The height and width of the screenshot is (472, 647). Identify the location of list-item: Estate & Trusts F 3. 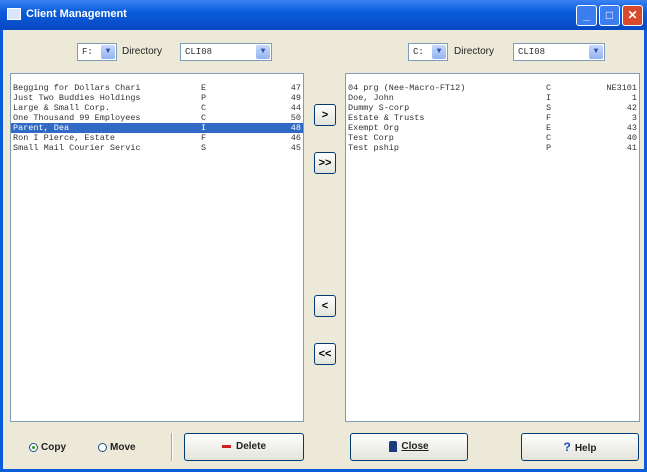
(492, 118).